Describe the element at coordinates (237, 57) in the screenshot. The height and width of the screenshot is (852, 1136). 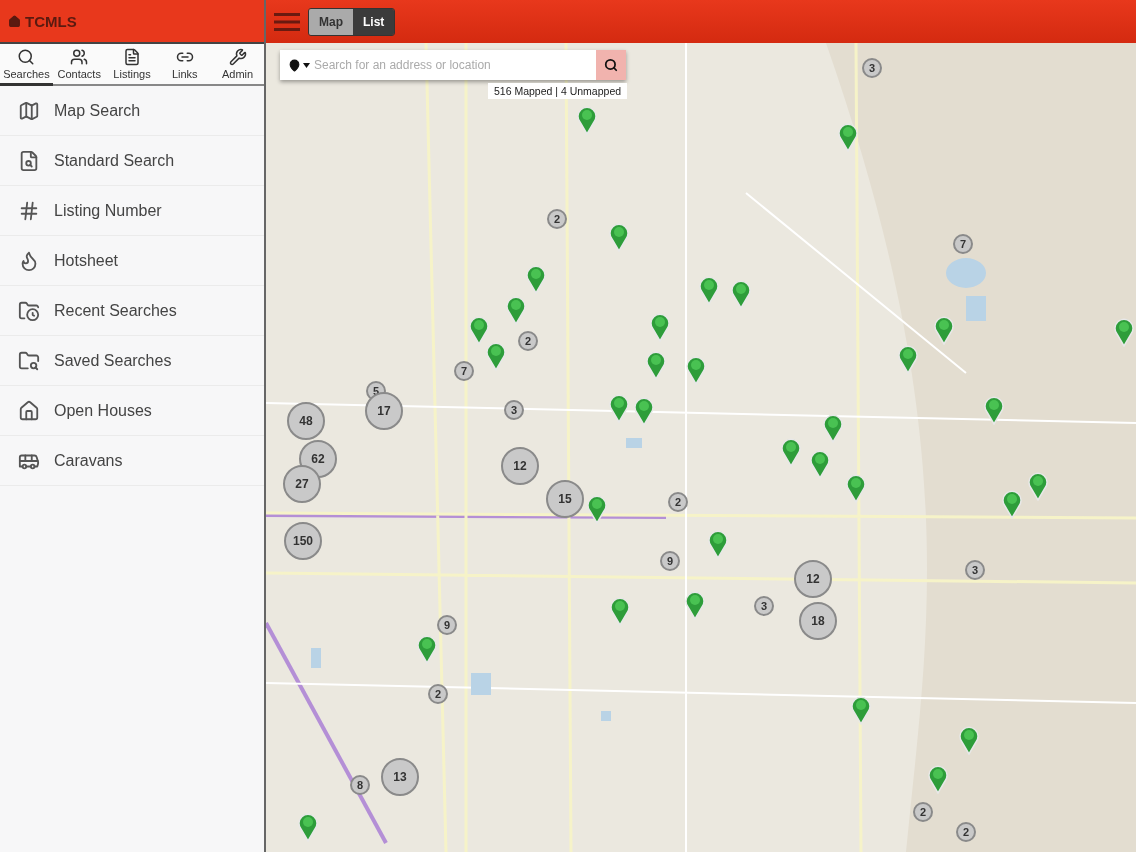
I see `wrench-icon` at that location.